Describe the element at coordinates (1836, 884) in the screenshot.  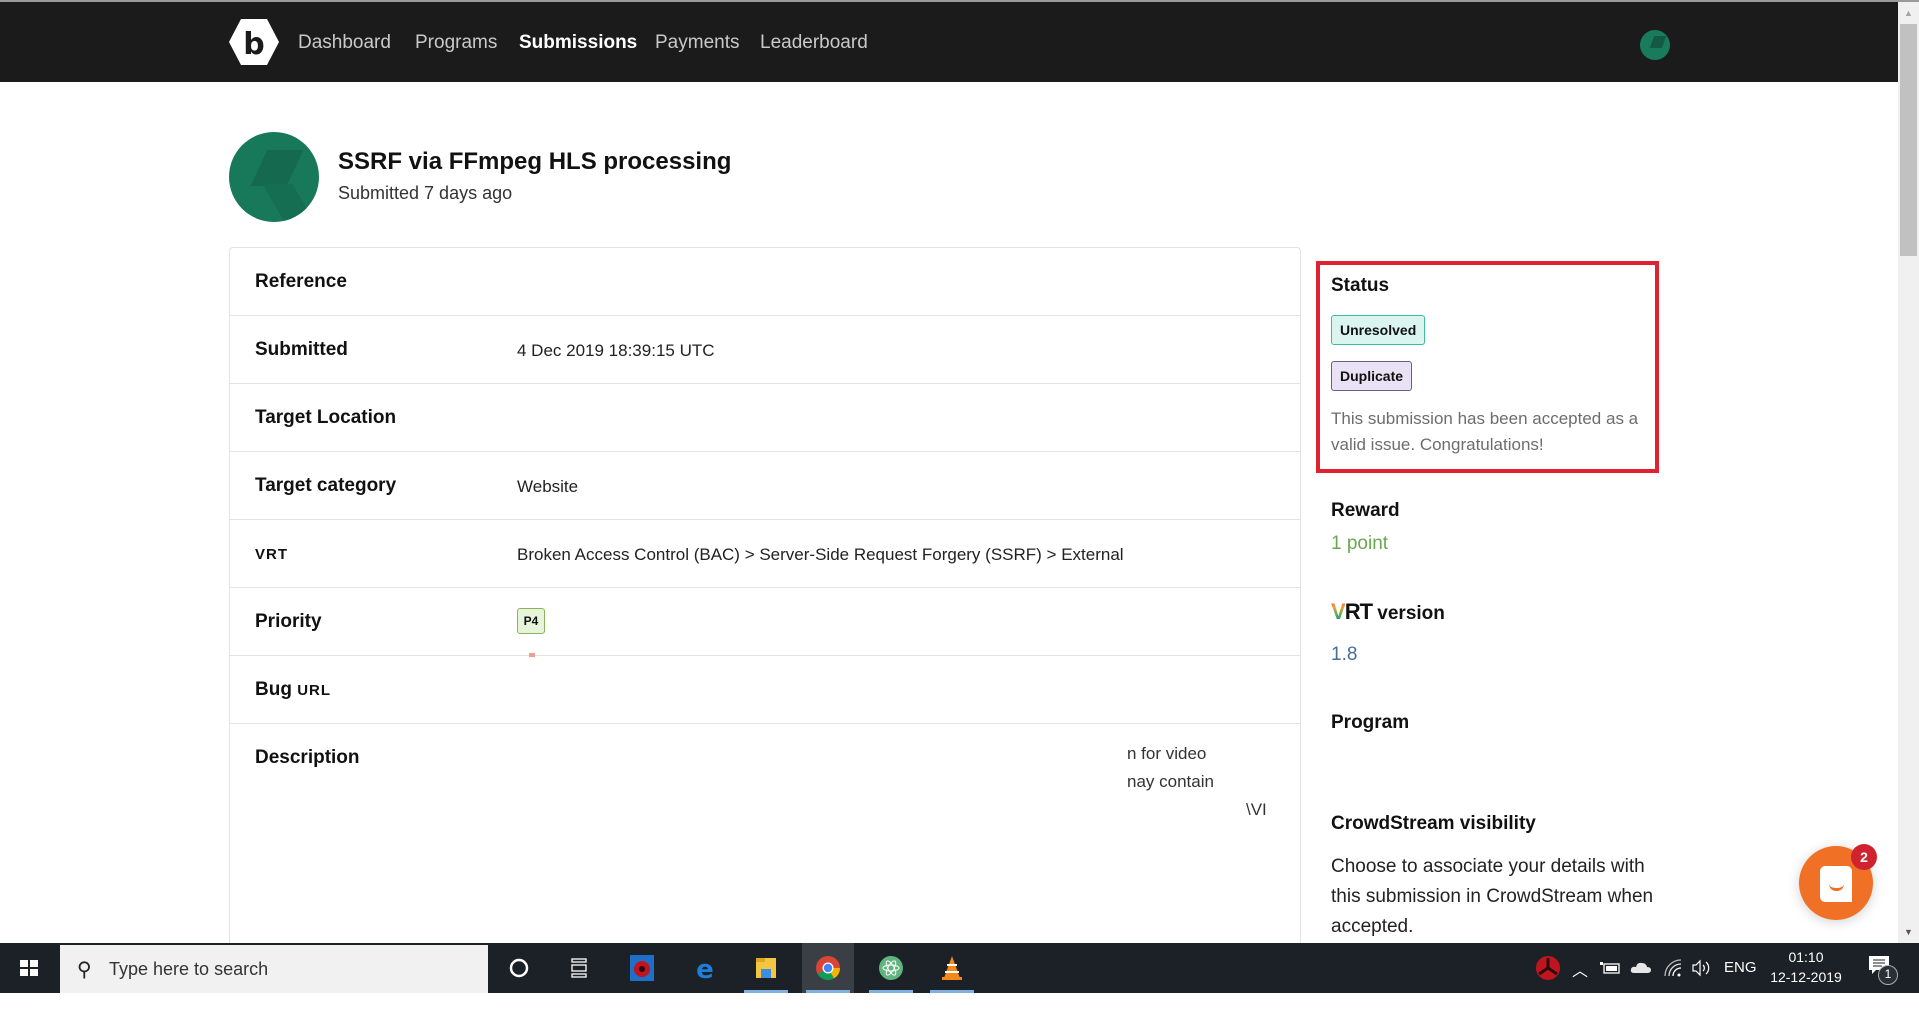
I see `chat-bubble-icon` at that location.